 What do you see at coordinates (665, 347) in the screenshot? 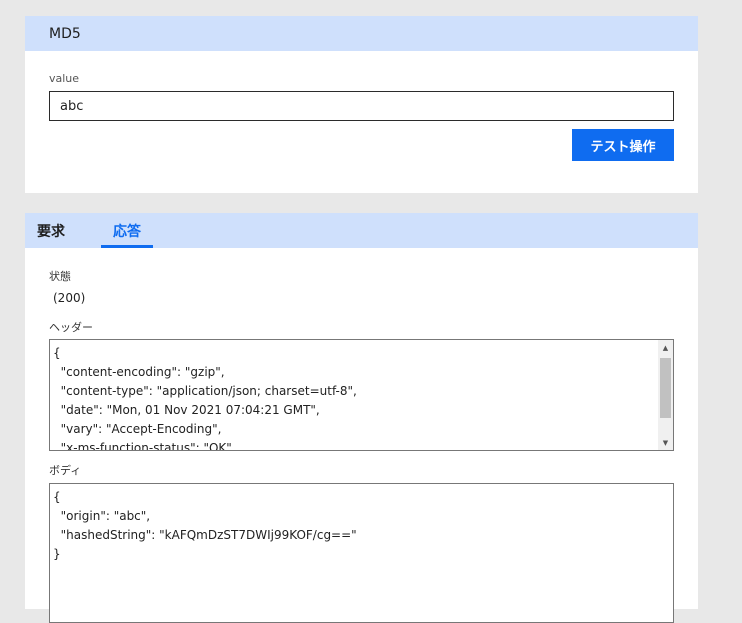
I see `scroll-up-arrow-icon: ▲` at bounding box center [665, 347].